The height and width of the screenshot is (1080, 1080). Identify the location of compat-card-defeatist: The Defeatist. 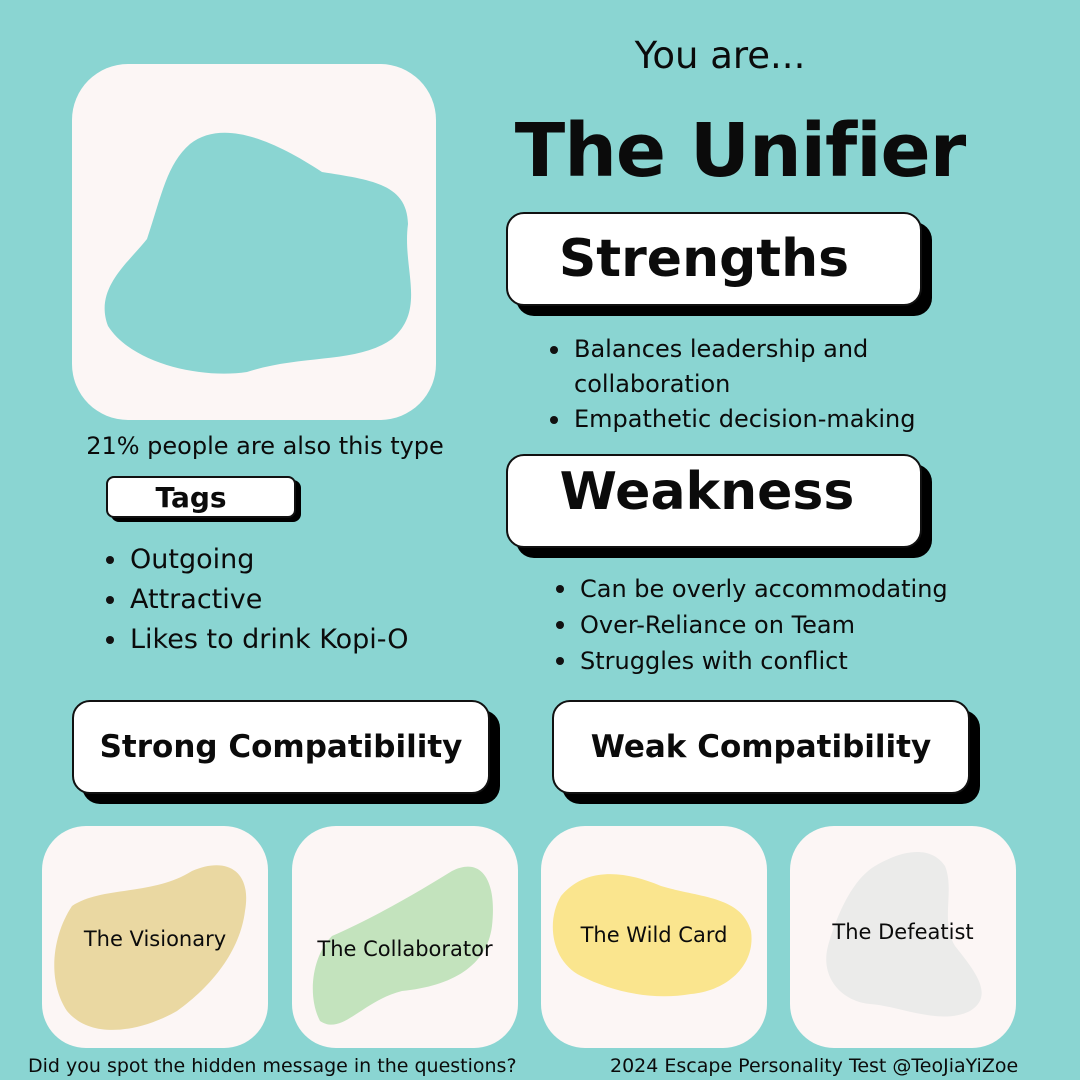
(903, 937).